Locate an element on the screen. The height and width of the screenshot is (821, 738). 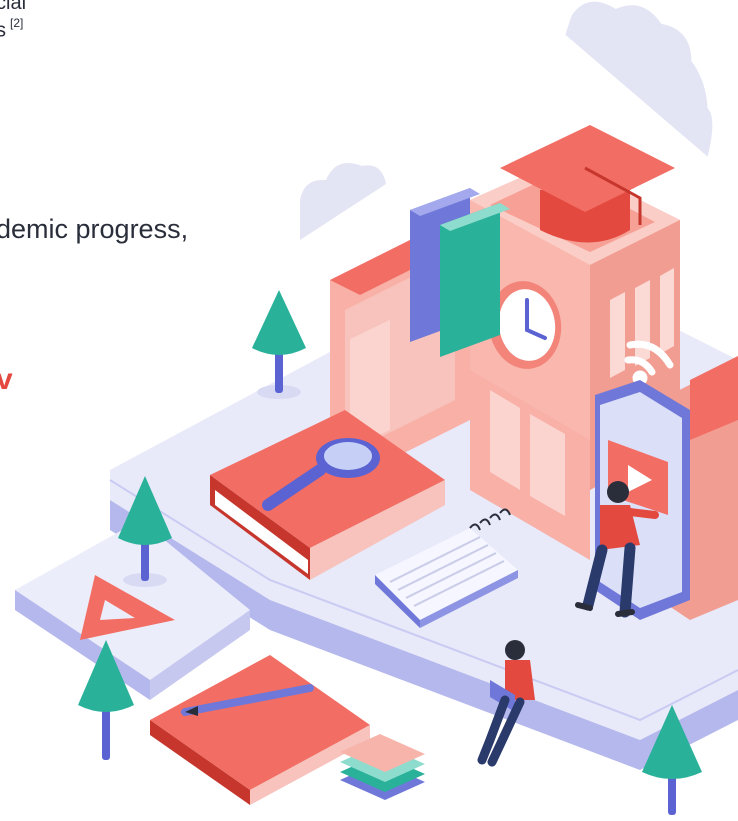
closed-book-lower is located at coordinates (260, 730).